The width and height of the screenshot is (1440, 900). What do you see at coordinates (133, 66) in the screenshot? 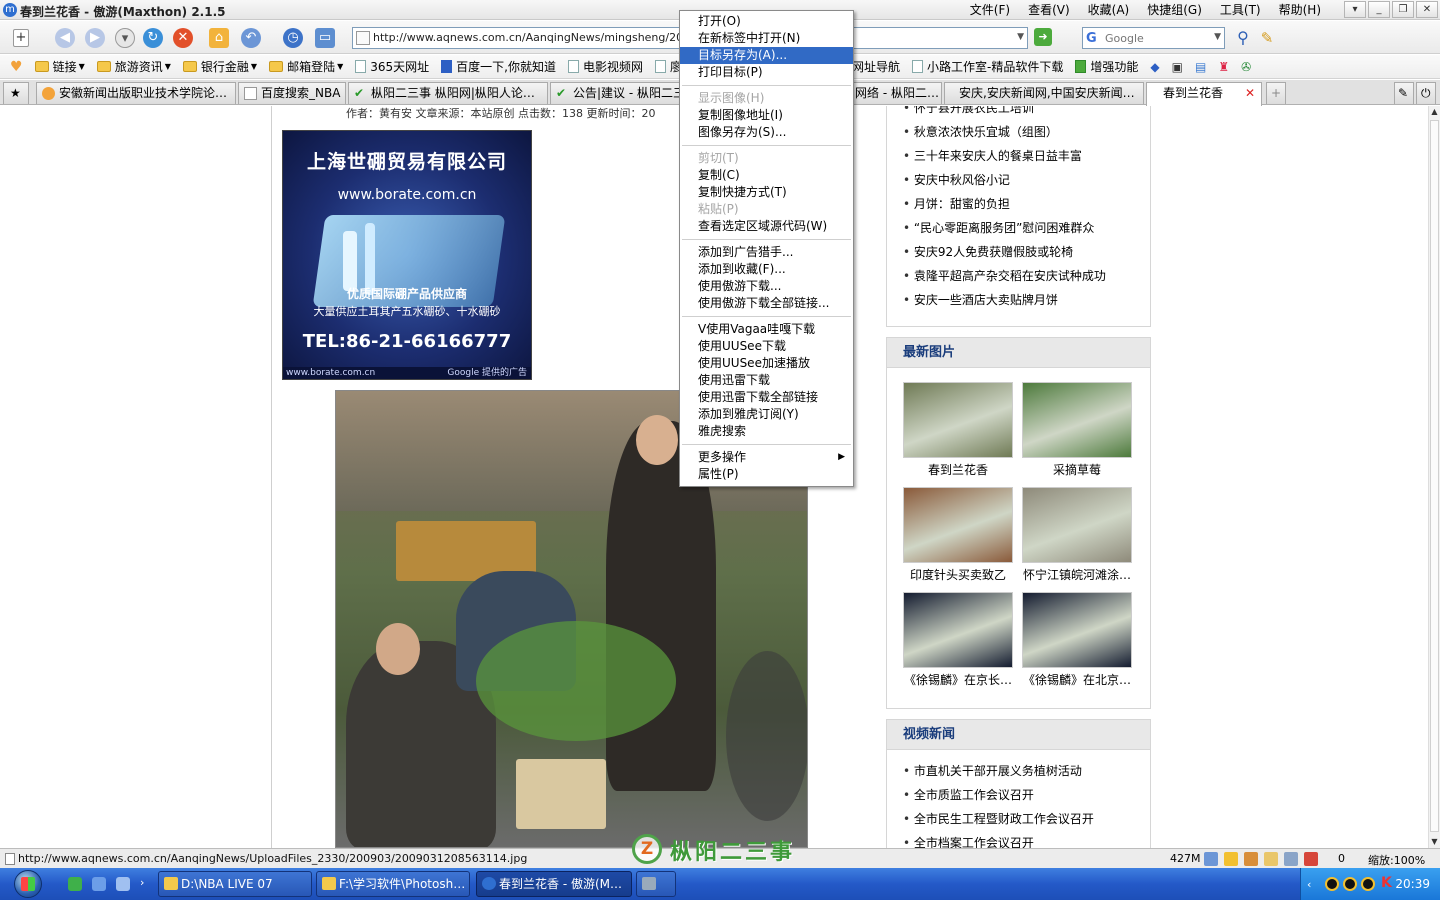
I see `links-folder: 旅游资讯 ▼` at bounding box center [133, 66].